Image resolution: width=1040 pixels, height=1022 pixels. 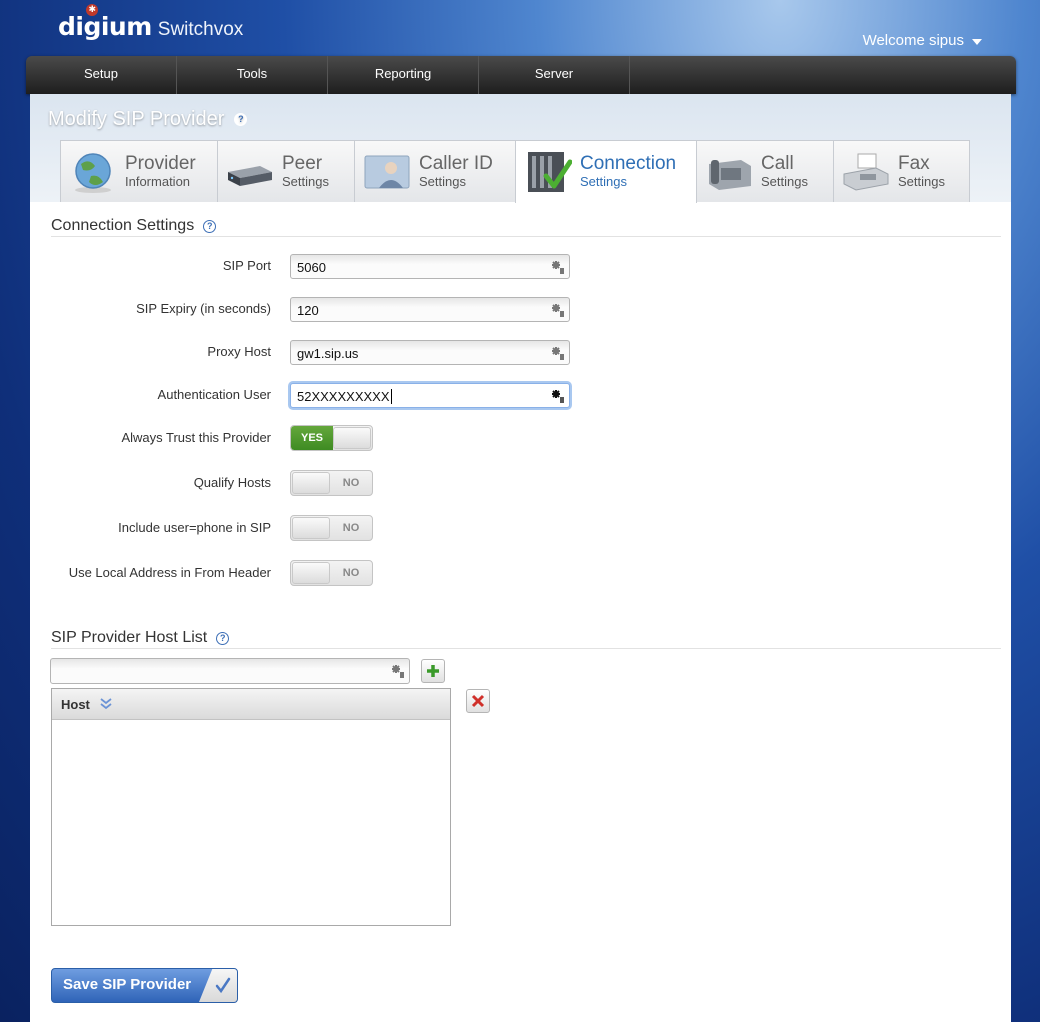 What do you see at coordinates (866, 172) in the screenshot?
I see `fax-icon` at bounding box center [866, 172].